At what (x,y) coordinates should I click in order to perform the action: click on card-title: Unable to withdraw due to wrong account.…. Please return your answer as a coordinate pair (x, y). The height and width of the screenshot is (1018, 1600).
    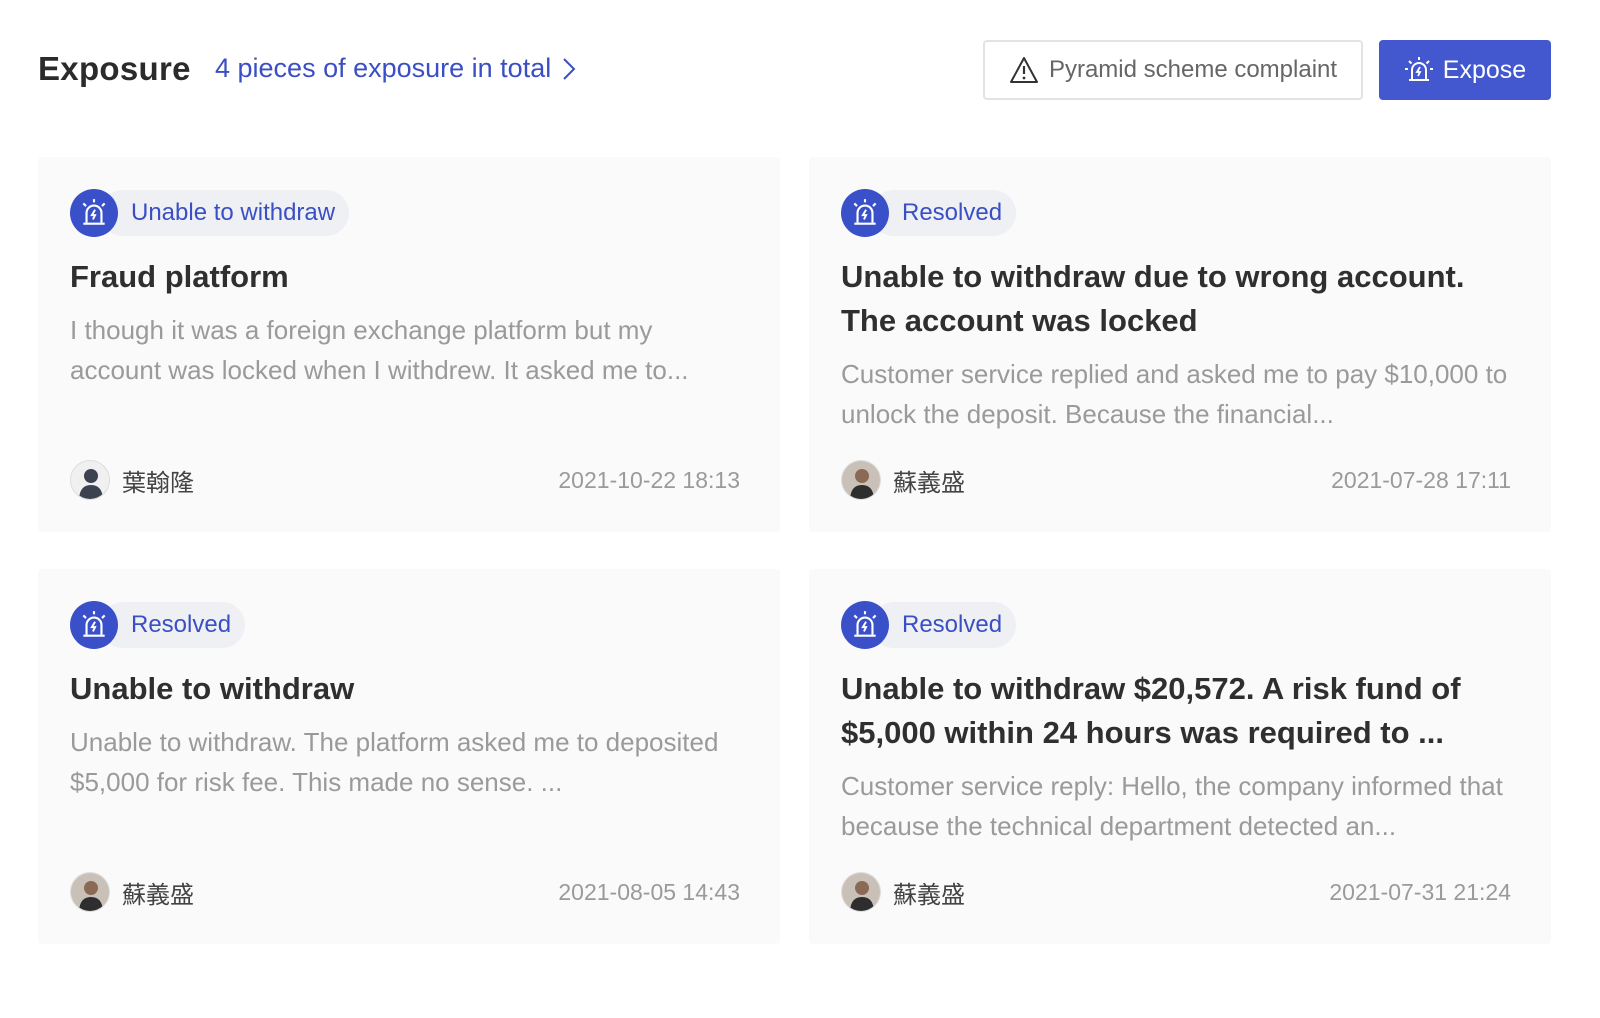
    Looking at the image, I should click on (1153, 298).